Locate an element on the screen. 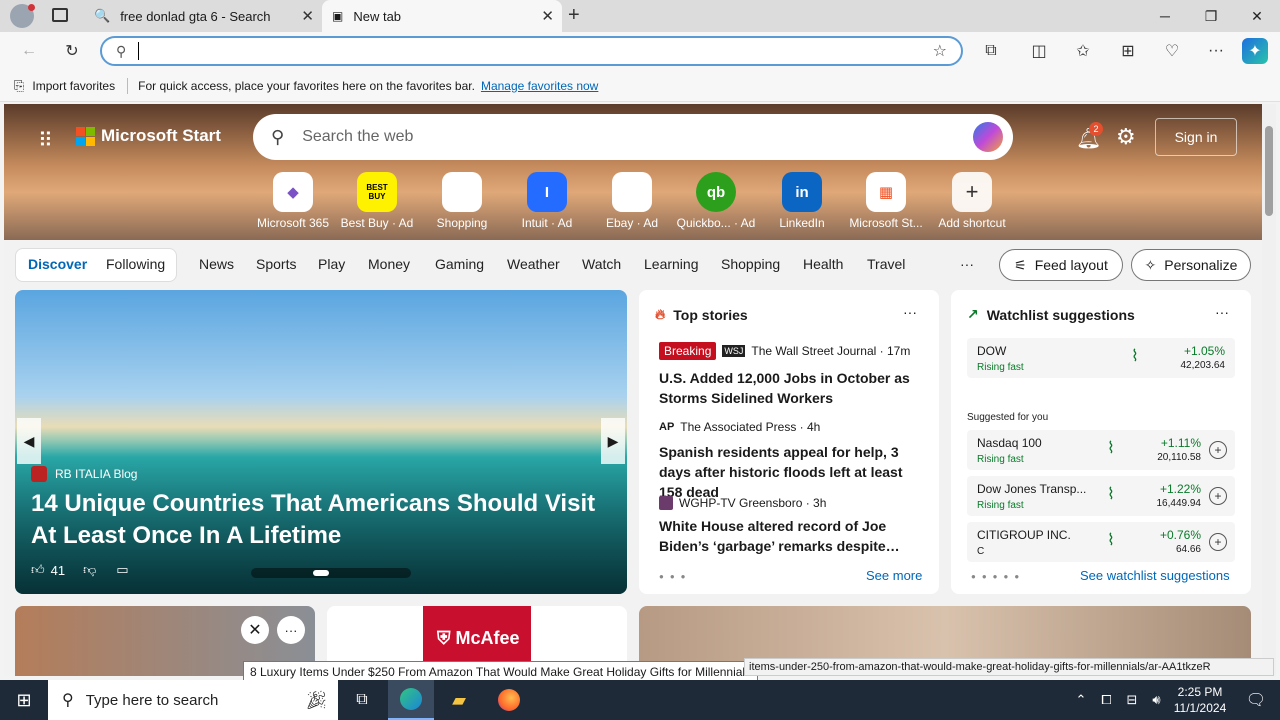 This screenshot has width=1280, height=720. nav-sports: Sports is located at coordinates (276, 264).